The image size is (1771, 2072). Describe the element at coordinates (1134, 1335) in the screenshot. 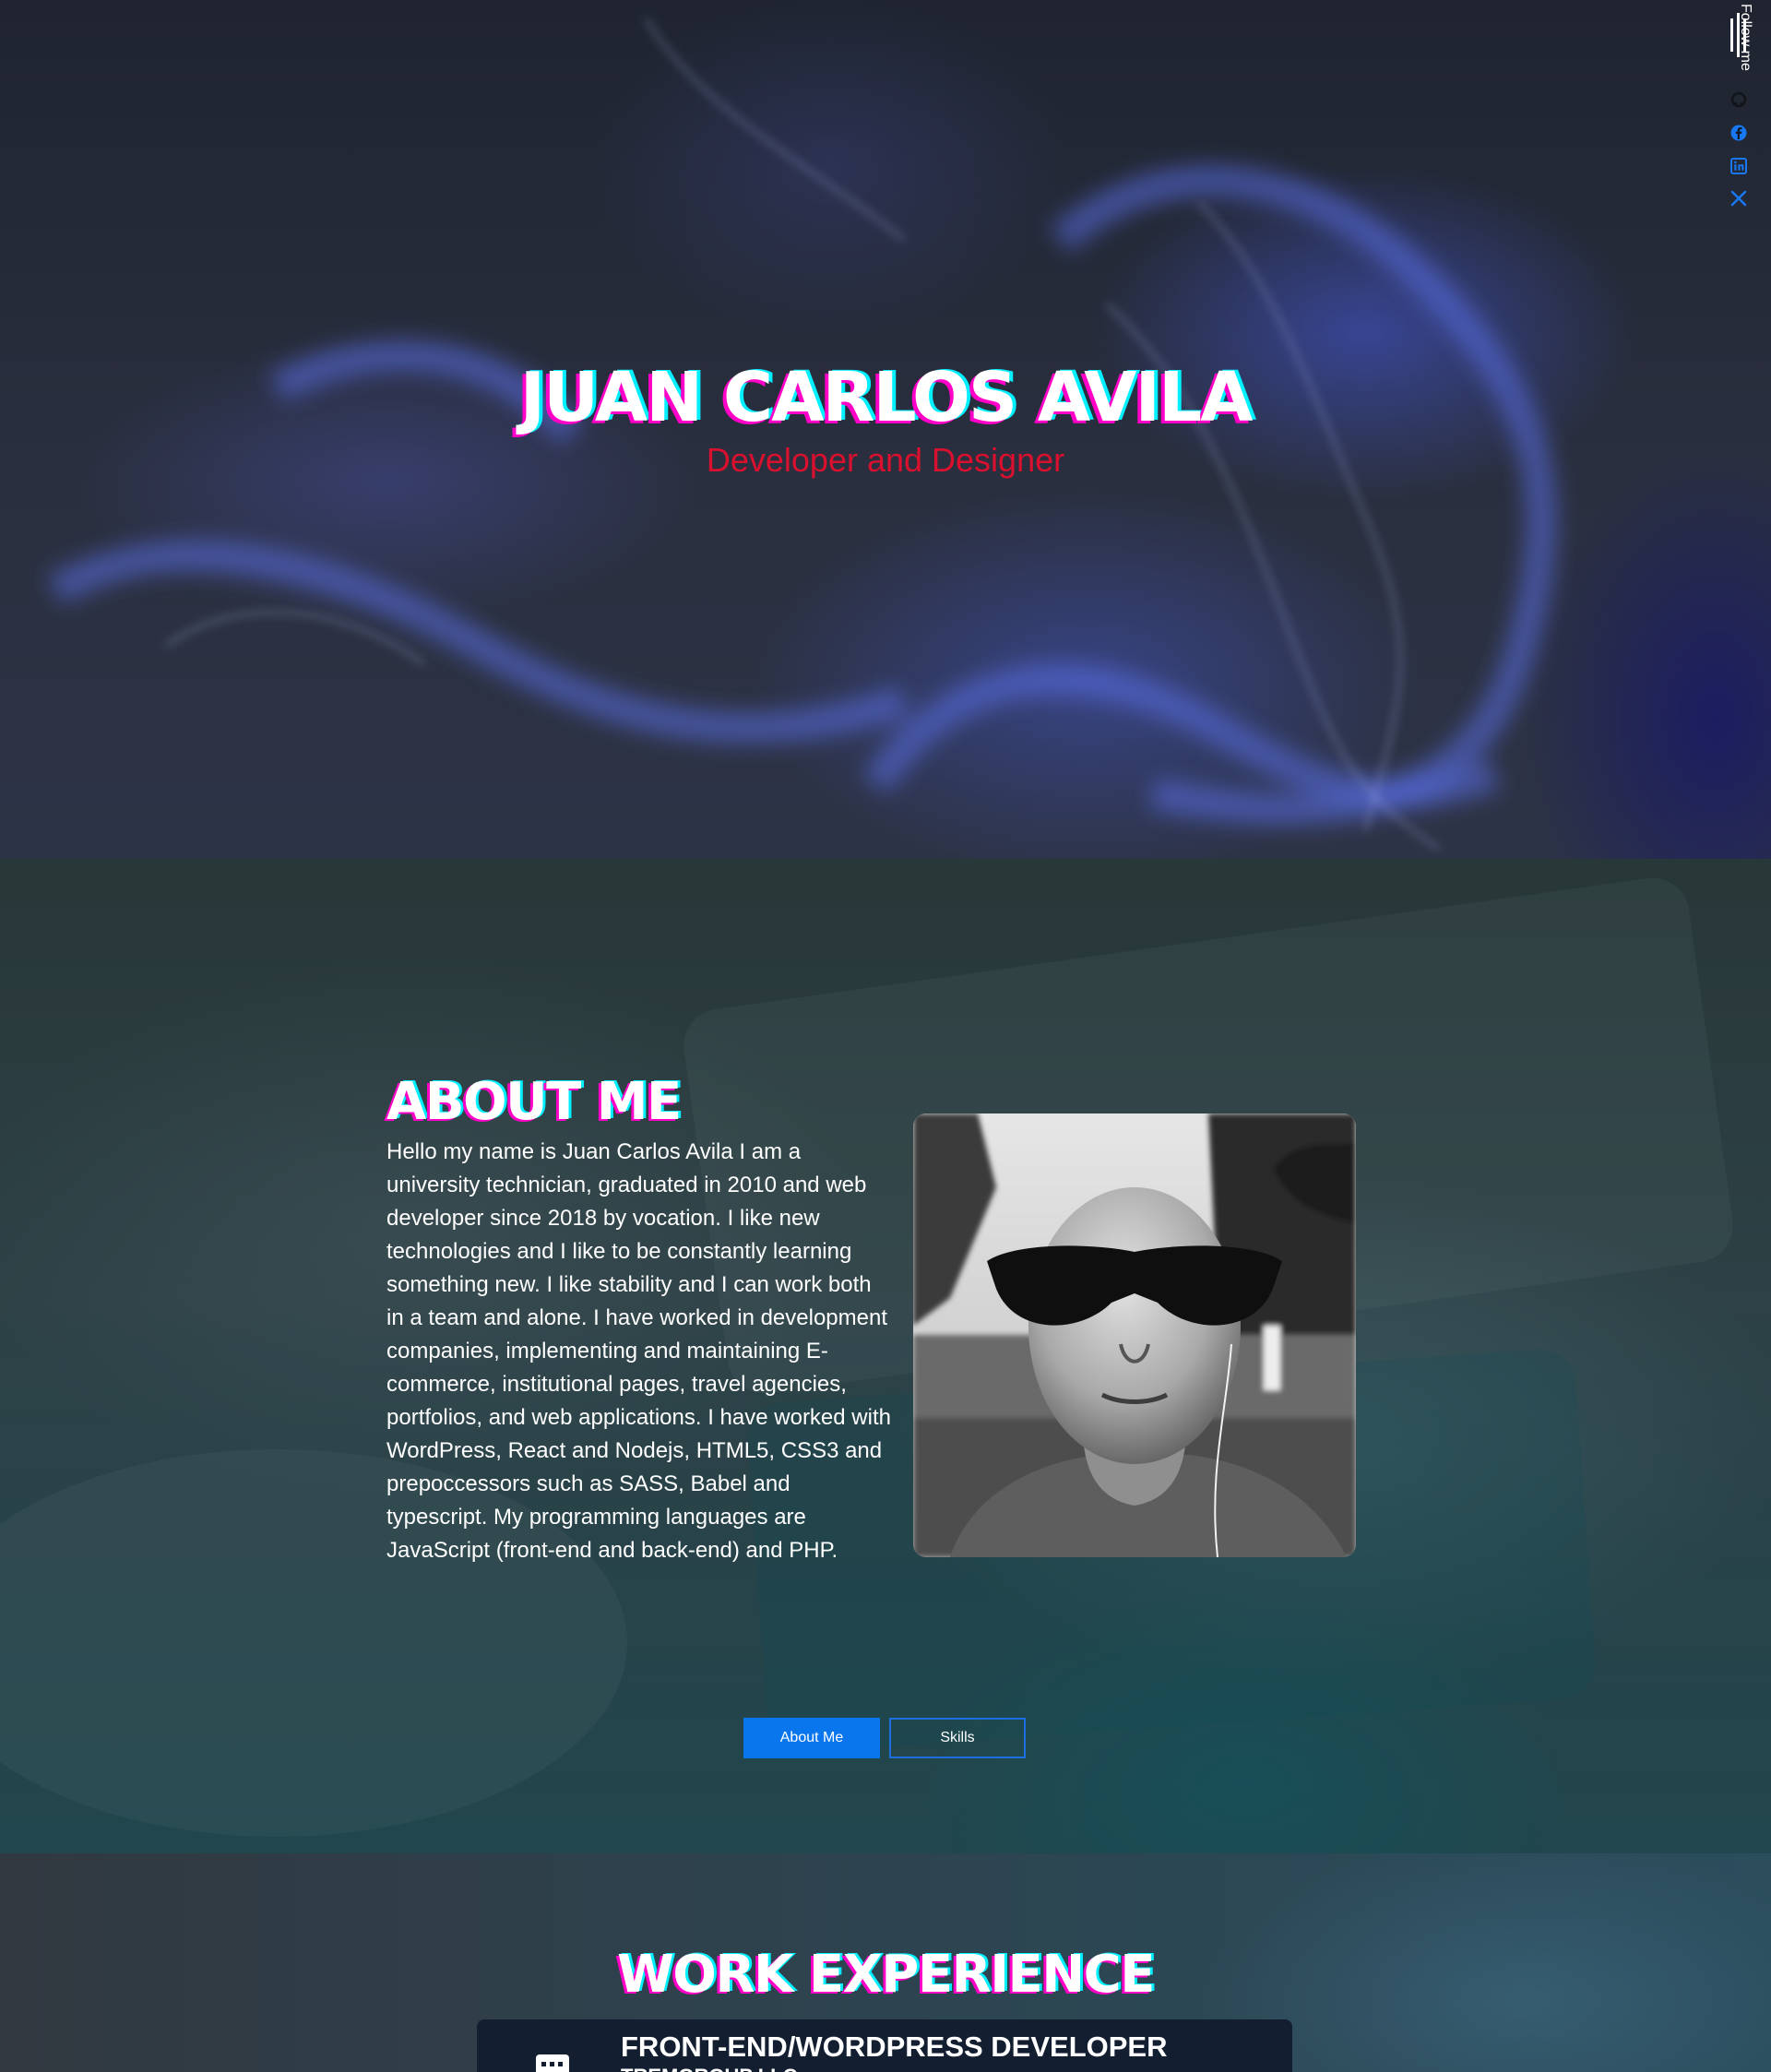

I see `profile-photo` at that location.